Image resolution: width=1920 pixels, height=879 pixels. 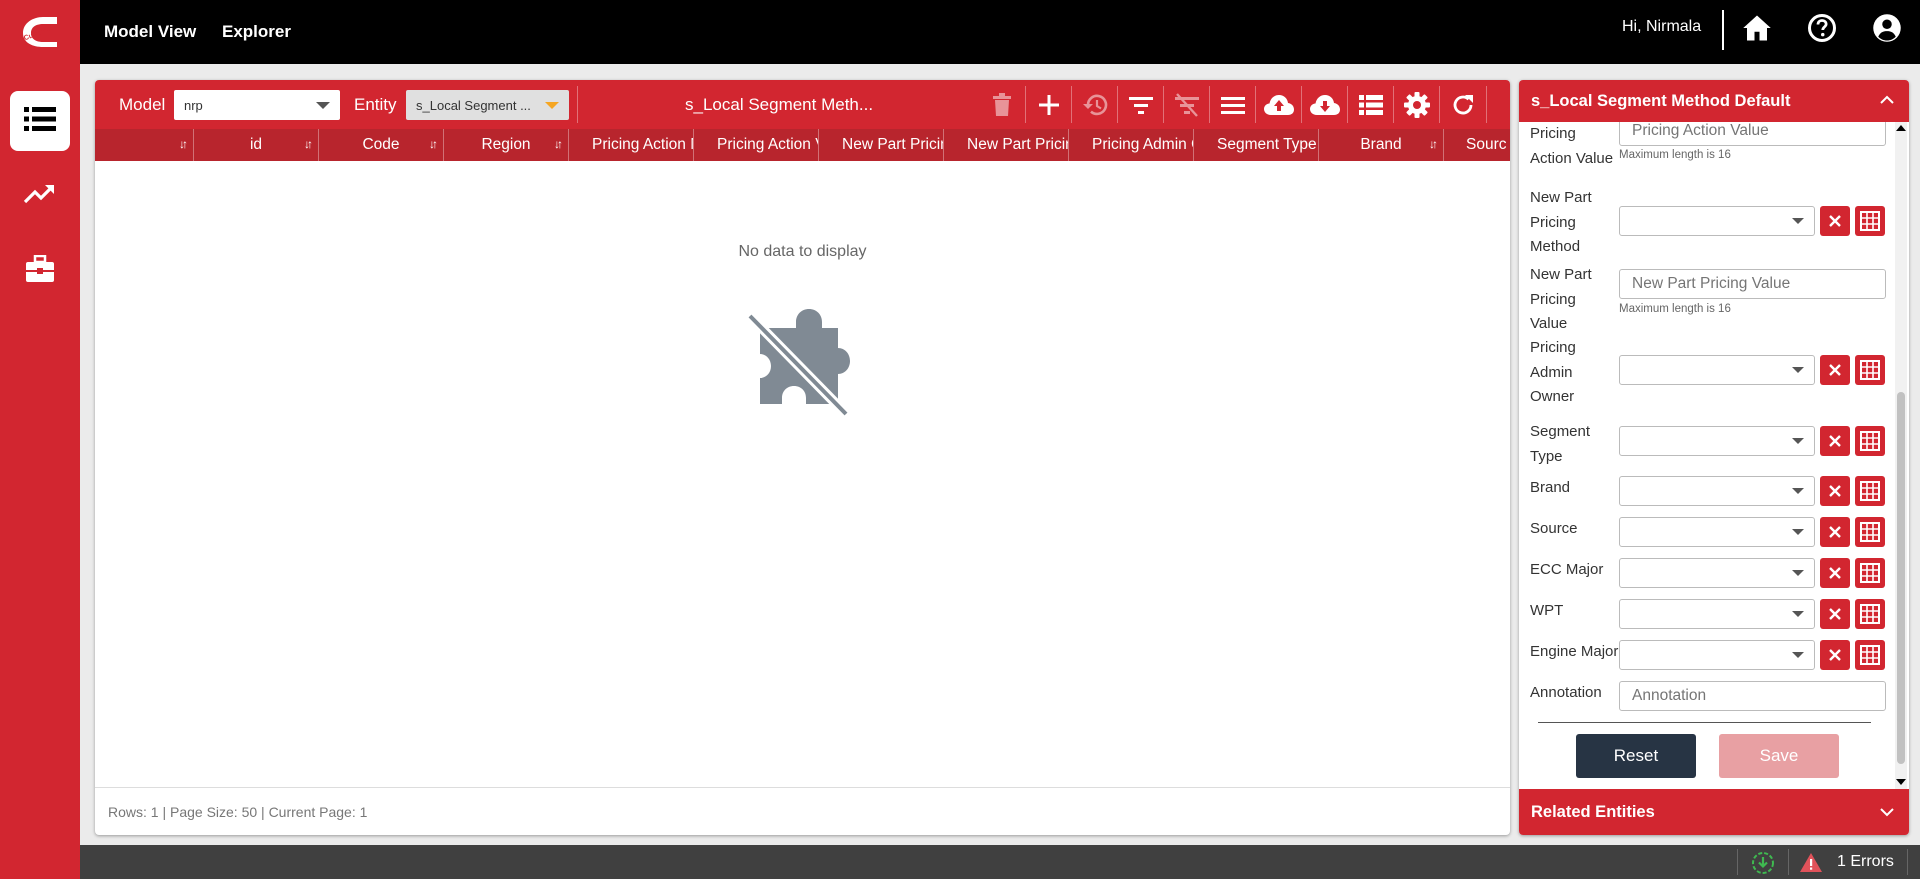 I want to click on clear-source-button, so click(x=1835, y=532).